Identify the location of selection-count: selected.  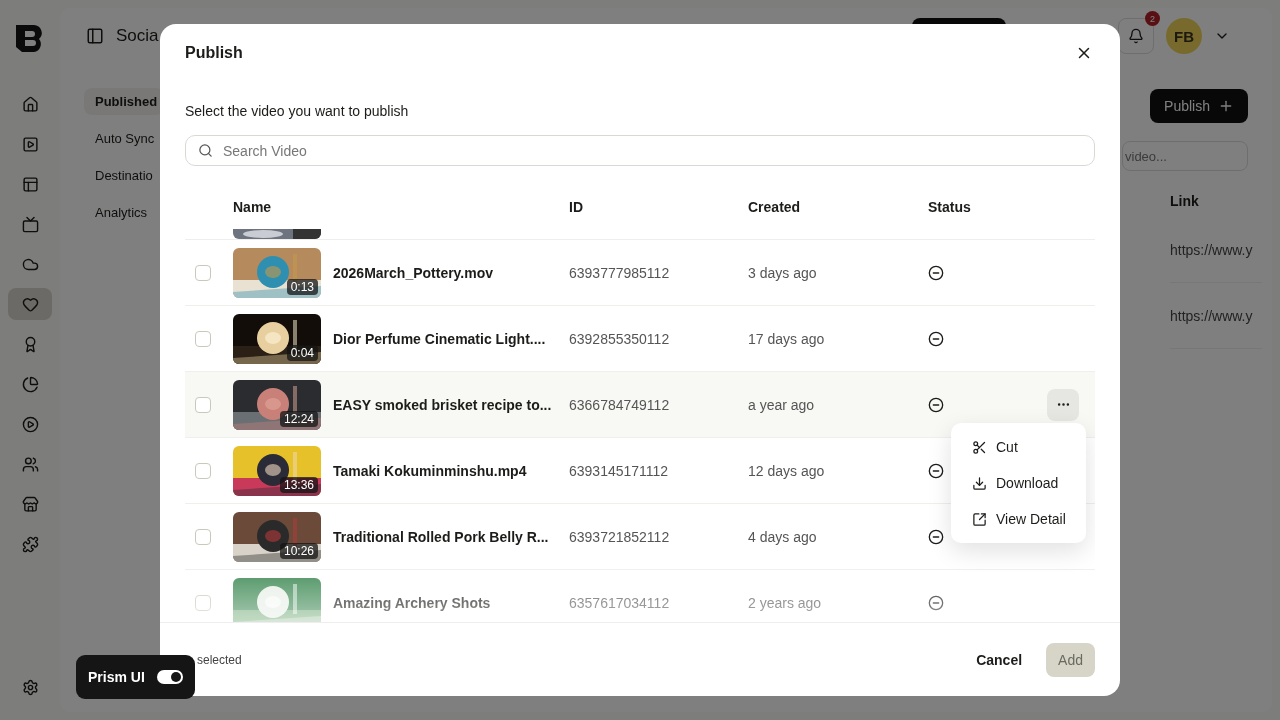
(219, 659).